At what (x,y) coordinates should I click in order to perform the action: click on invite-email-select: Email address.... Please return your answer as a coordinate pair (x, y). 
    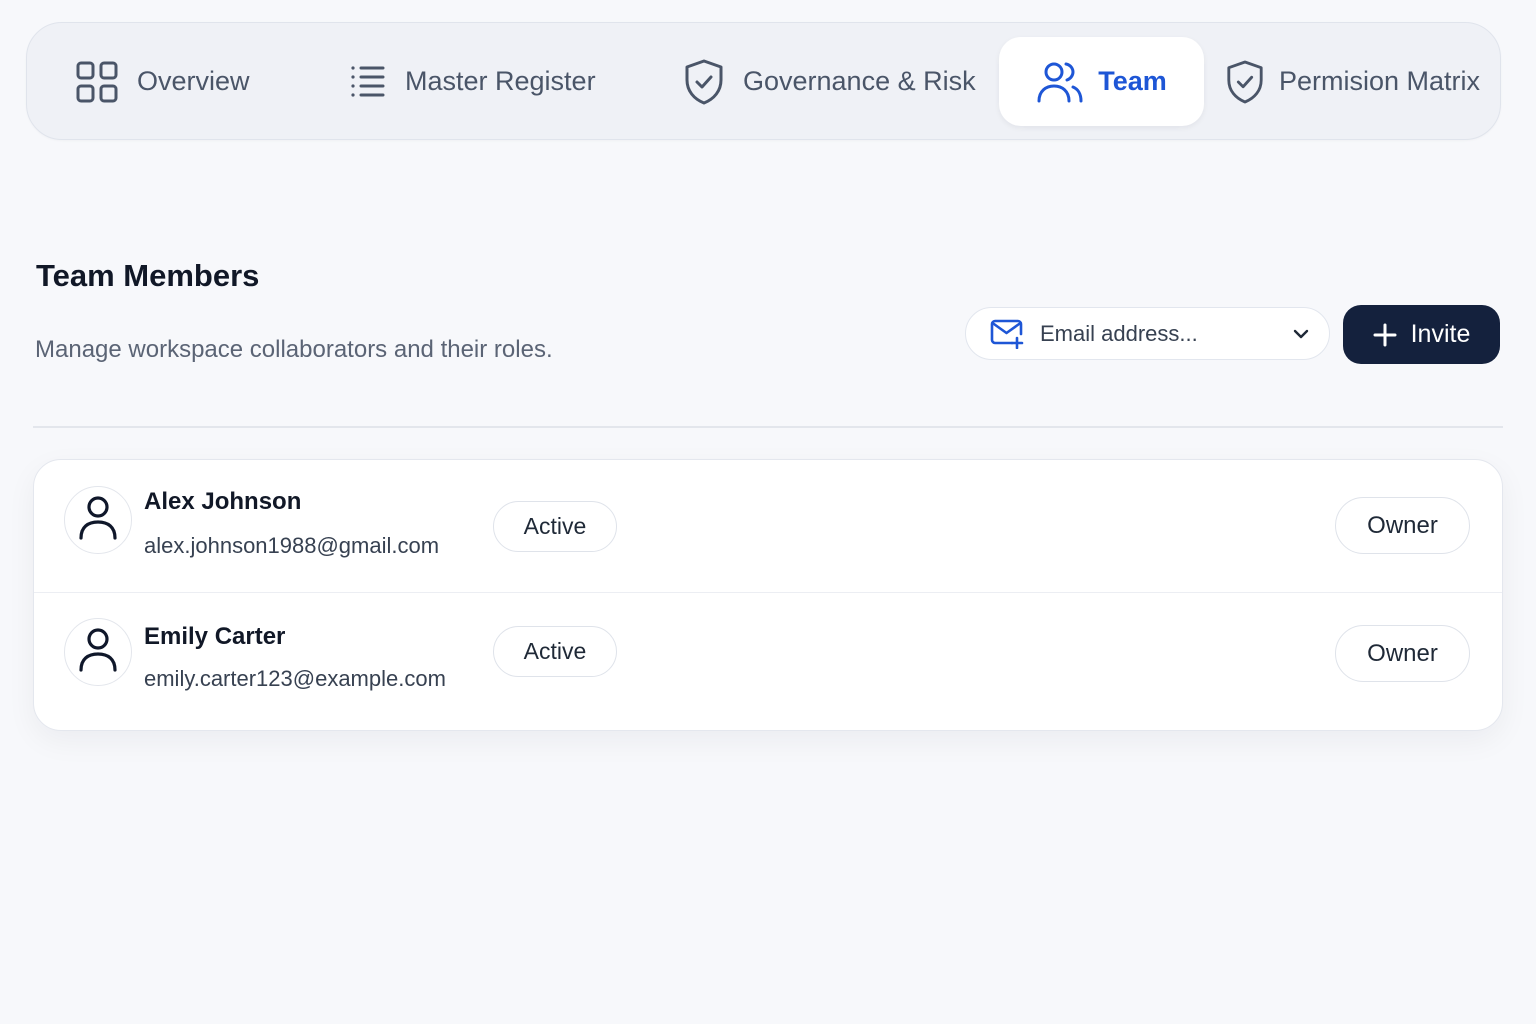
    Looking at the image, I should click on (1147, 333).